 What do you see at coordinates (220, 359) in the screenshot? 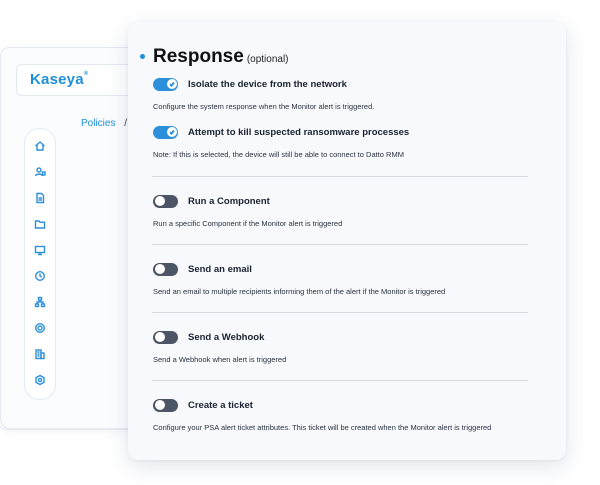
I see `option-description: Send a Webhook when alert is triggered` at bounding box center [220, 359].